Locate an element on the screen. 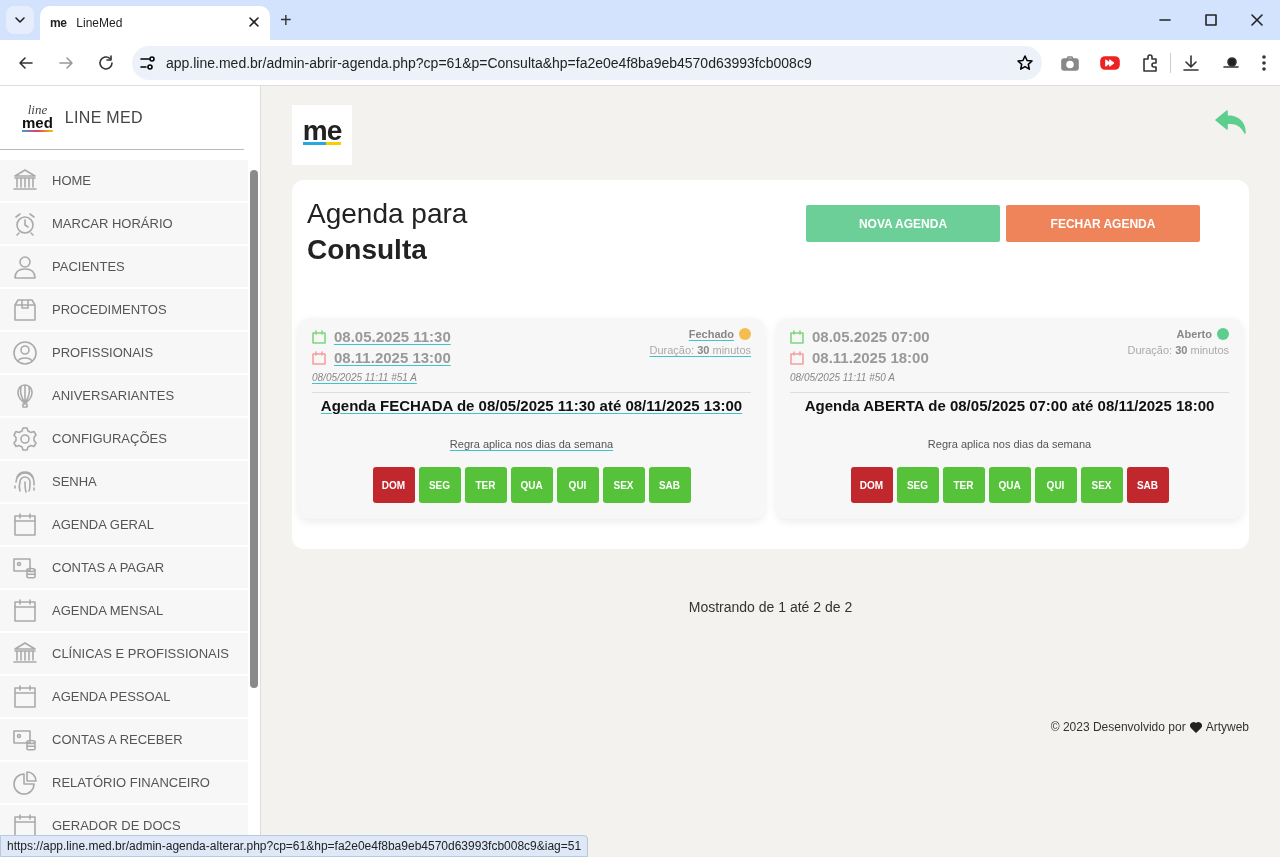  chevron-down-icon is located at coordinates (20, 20).